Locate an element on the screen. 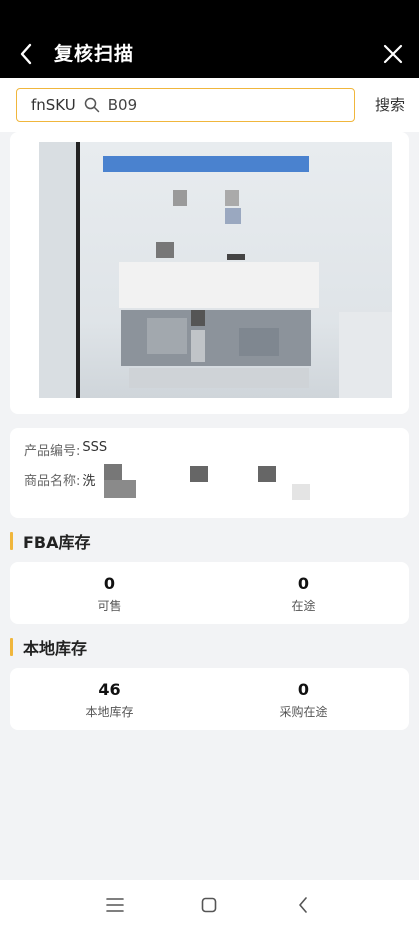 This screenshot has height=931, width=419. fba-in-transit-cell: 0 在途 is located at coordinates (303, 593).